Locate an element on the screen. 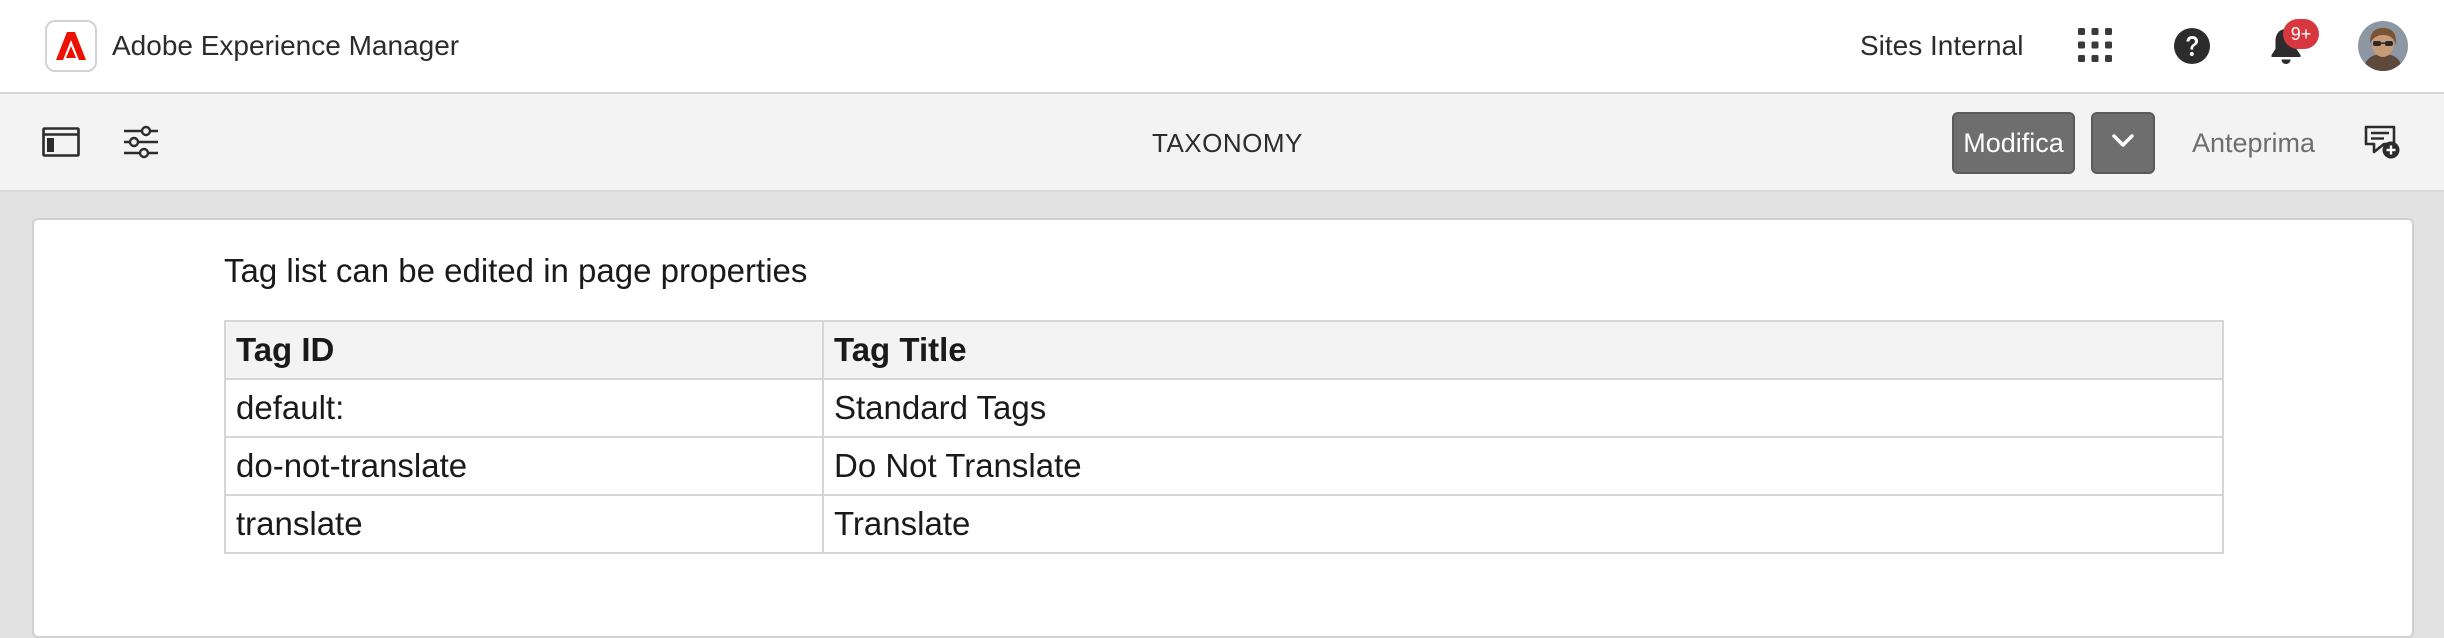 This screenshot has height=638, width=2444. mode-dropdown-button is located at coordinates (2123, 143).